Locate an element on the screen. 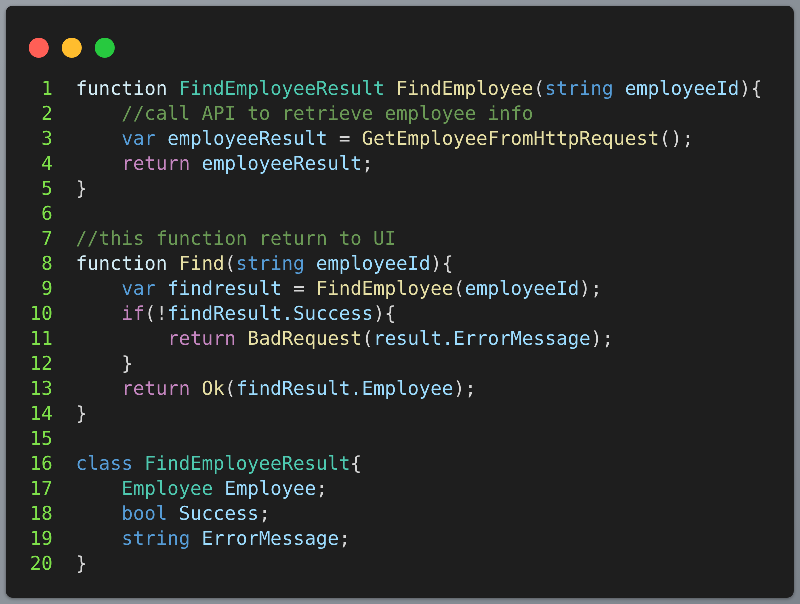 This screenshot has width=800, height=604. code-line: Employee Employee; is located at coordinates (225, 489).